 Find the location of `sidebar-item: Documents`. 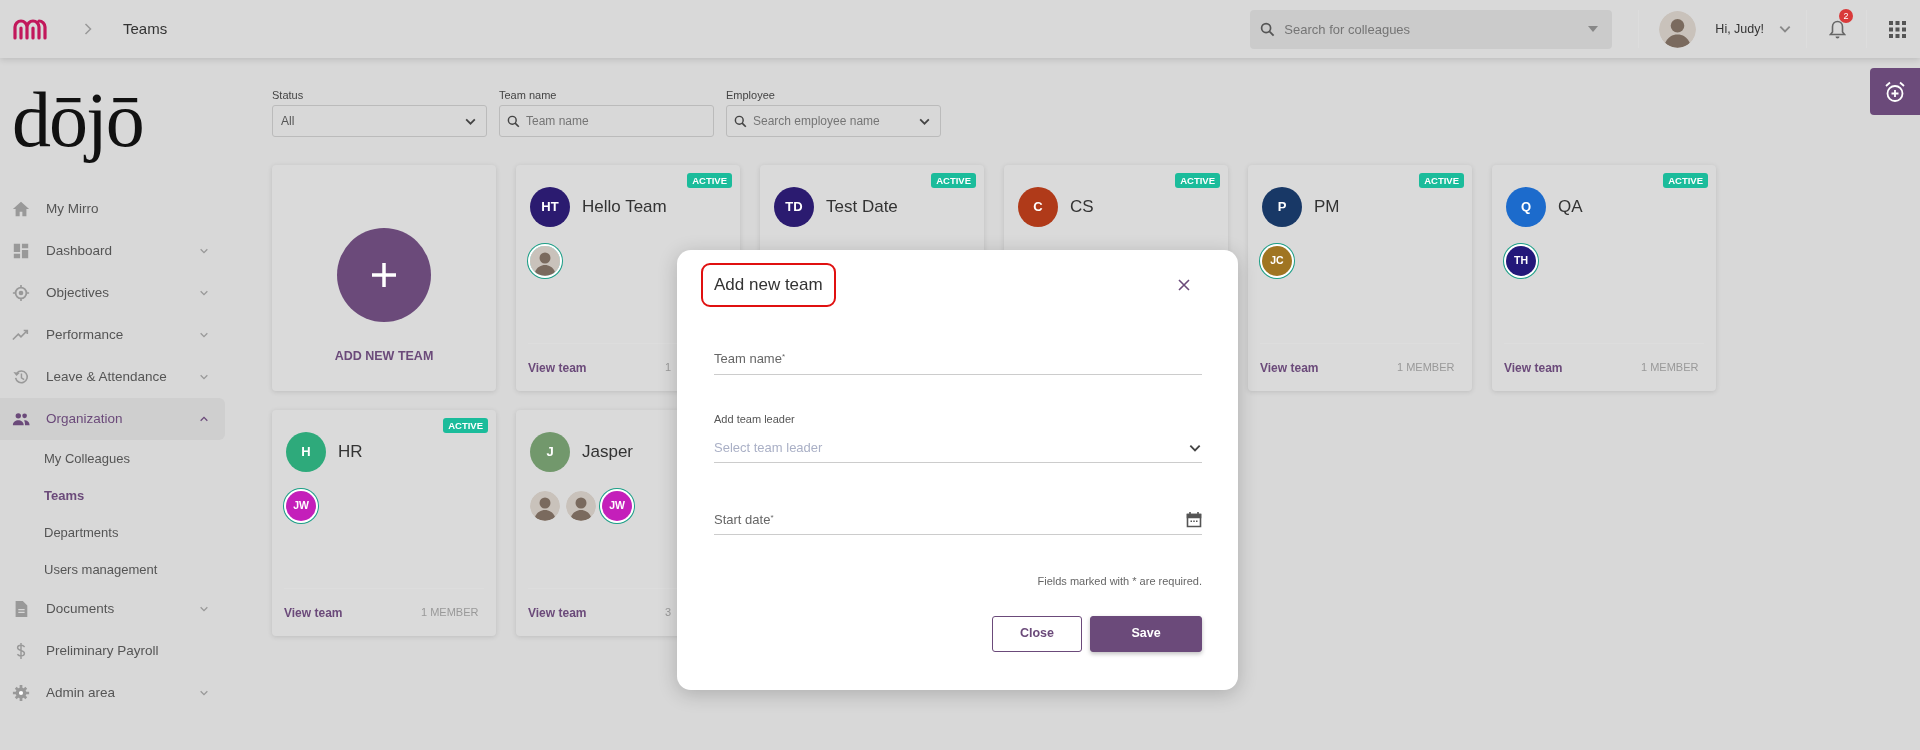

sidebar-item: Documents is located at coordinates (112, 609).